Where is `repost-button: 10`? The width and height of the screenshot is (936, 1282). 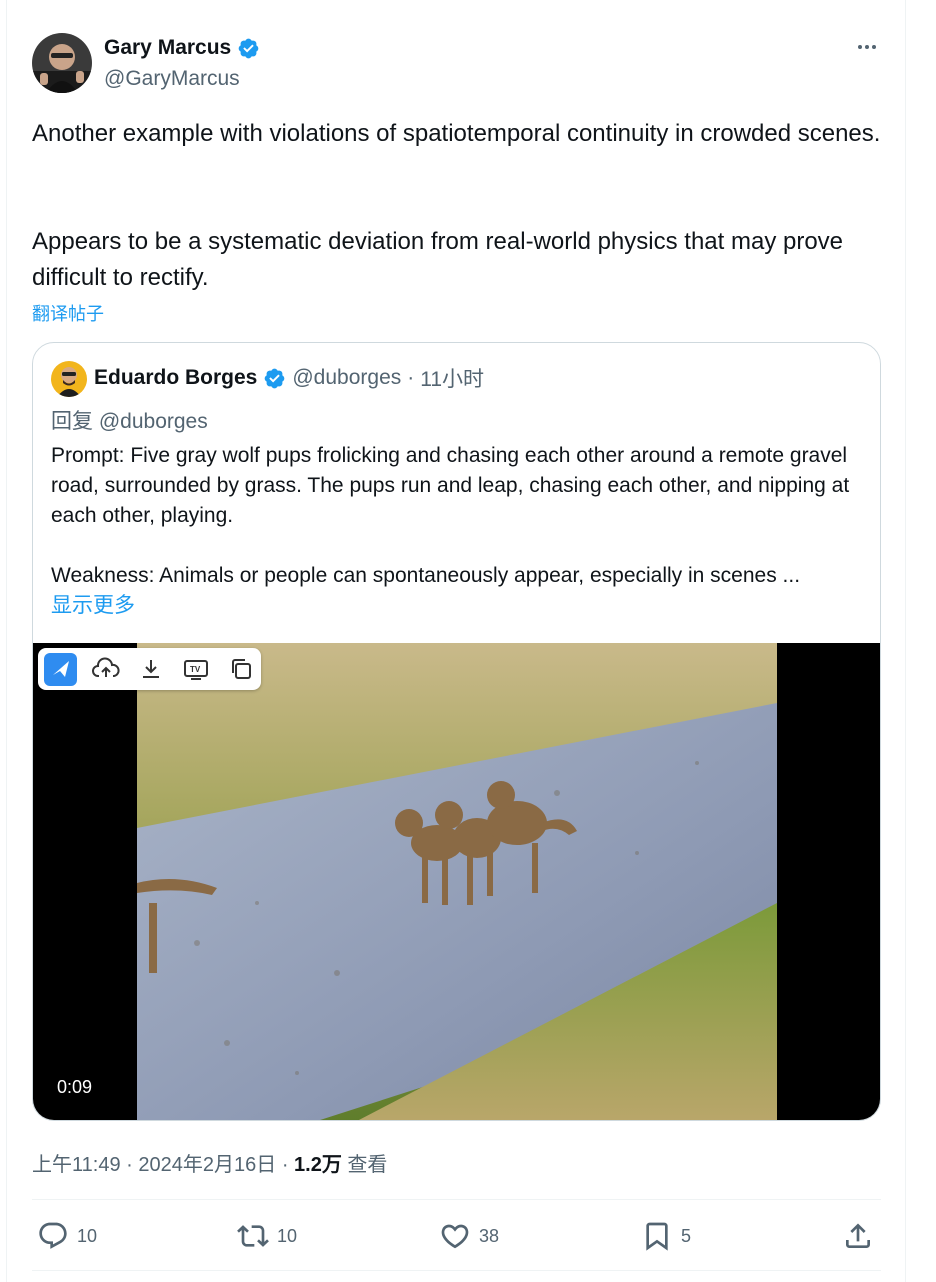 repost-button: 10 is located at coordinates (267, 1236).